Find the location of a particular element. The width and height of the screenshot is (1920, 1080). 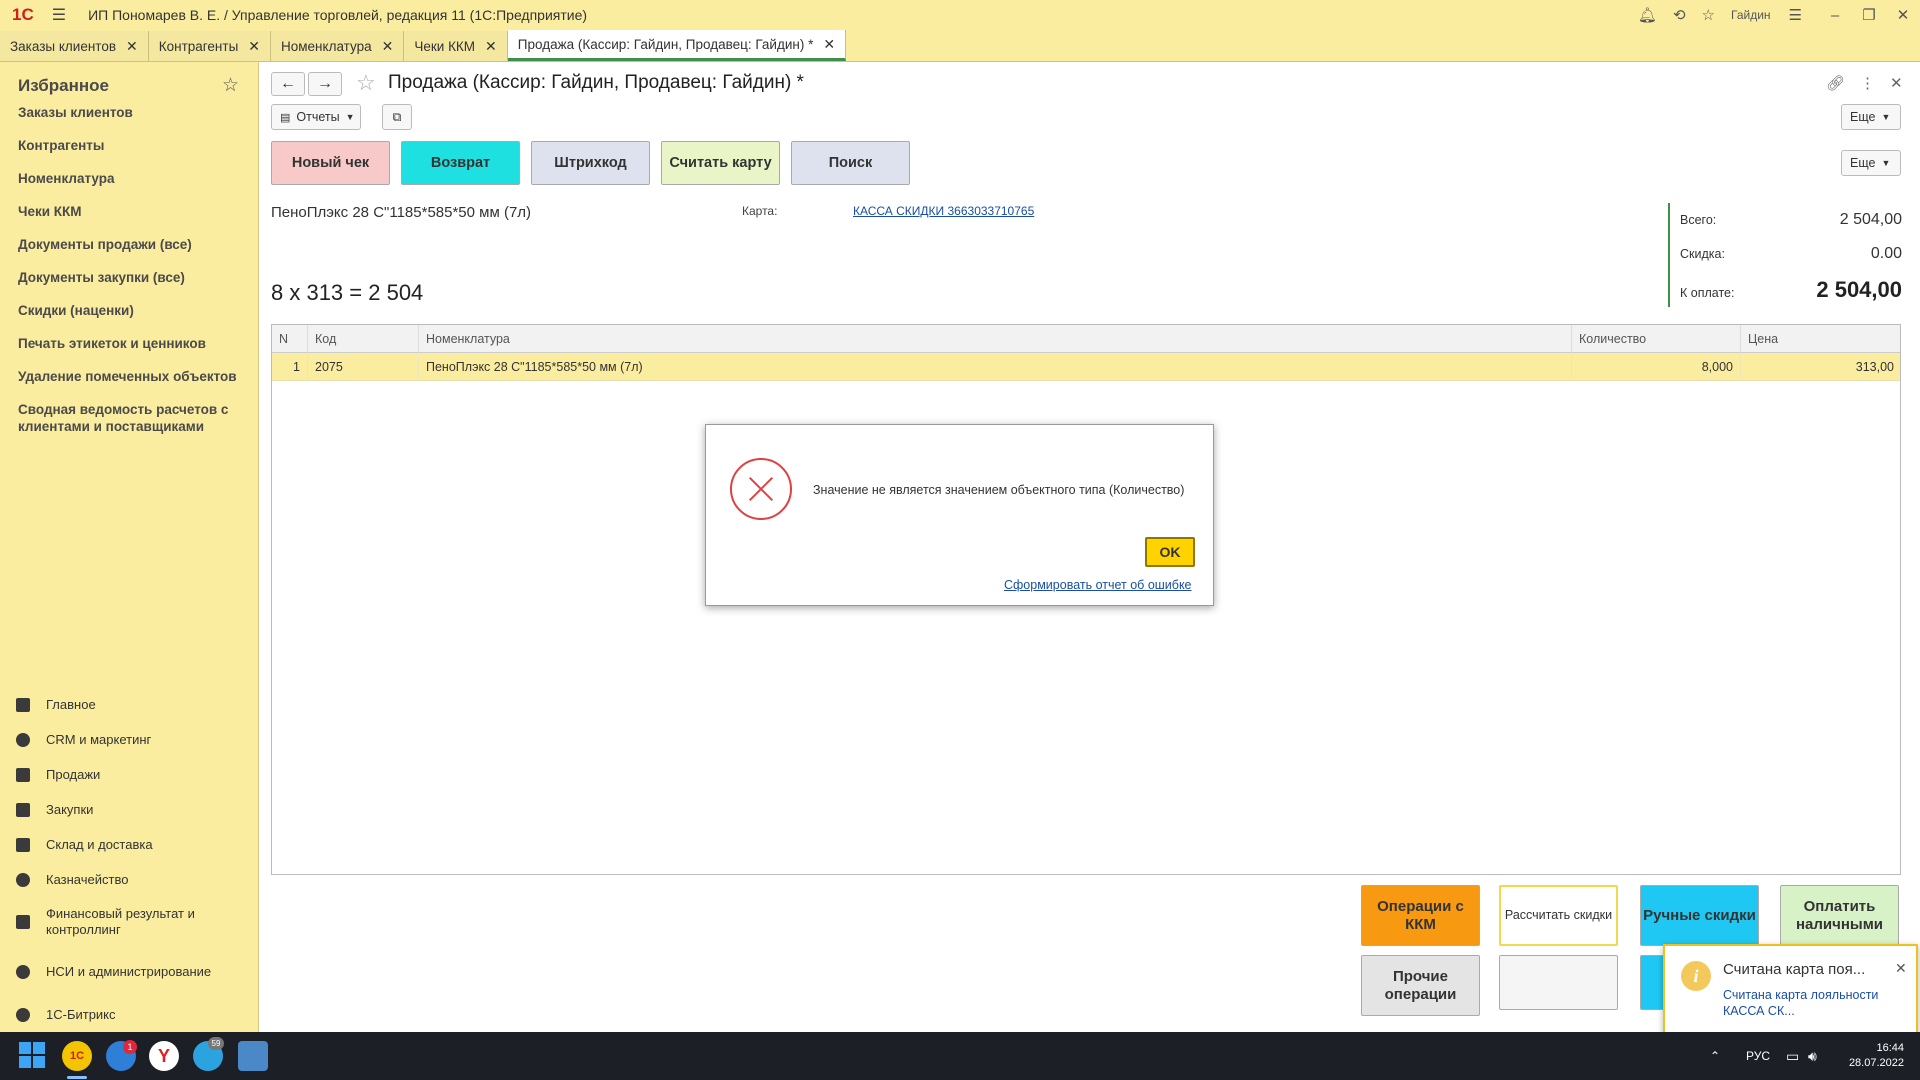

total-value: 2 504,00 is located at coordinates (1870, 219).